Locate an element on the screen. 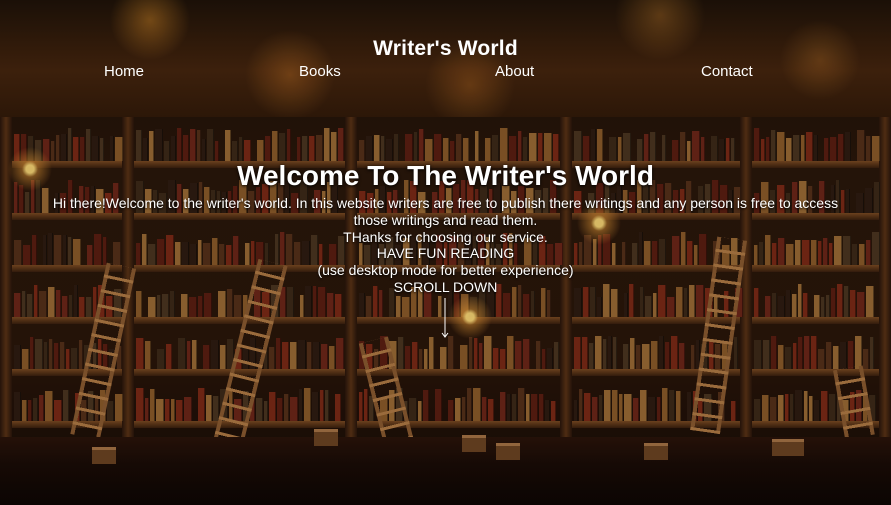  thanks-text: THanks for choosing our service. is located at coordinates (445, 237).